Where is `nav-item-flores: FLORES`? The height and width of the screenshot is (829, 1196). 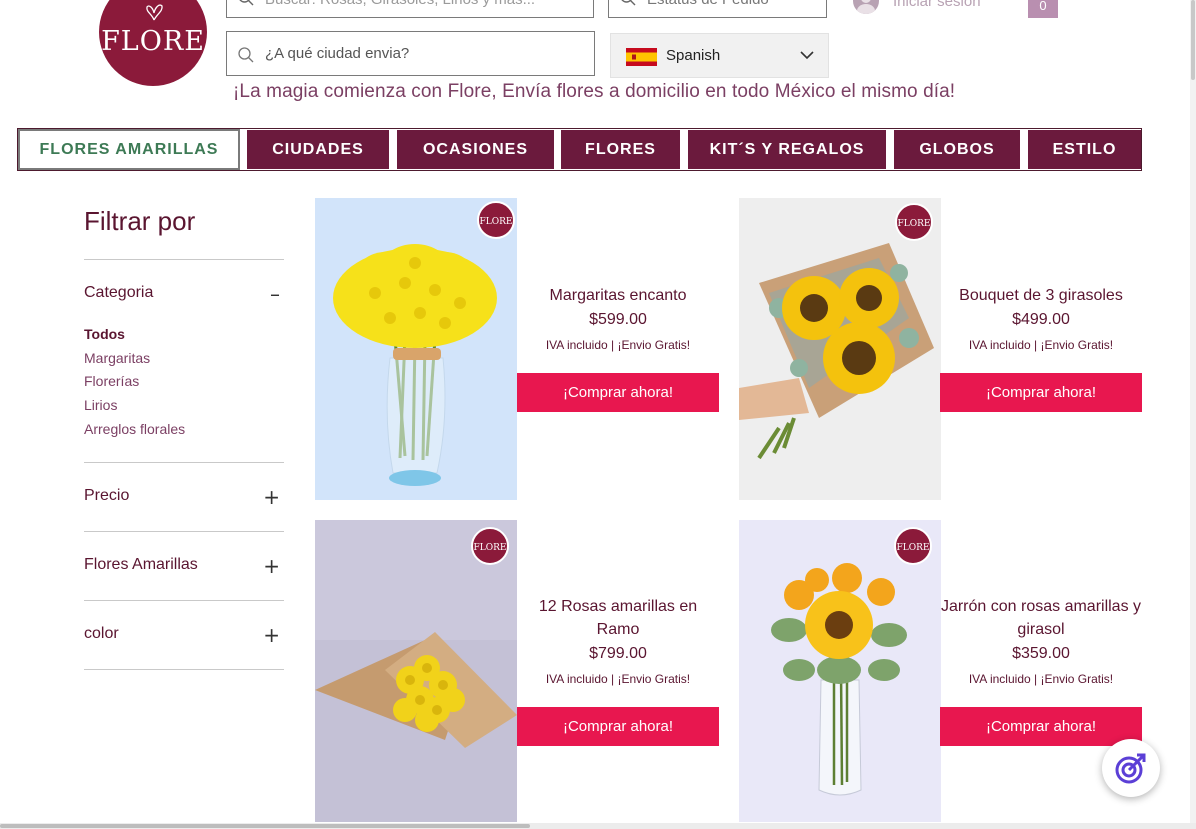 nav-item-flores: FLORES is located at coordinates (620, 149).